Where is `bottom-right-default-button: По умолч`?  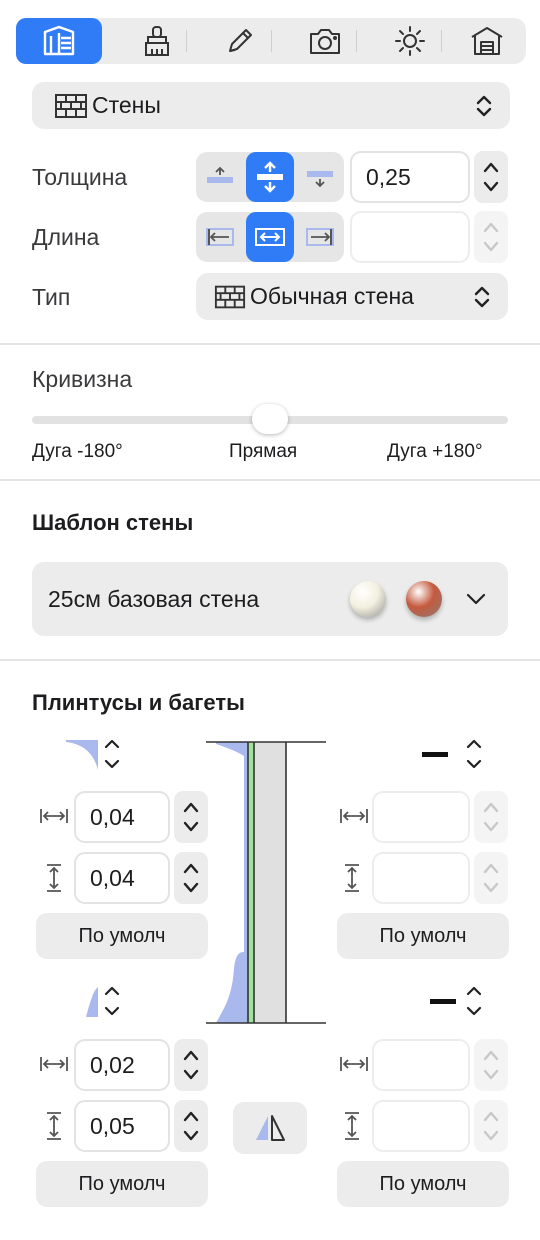
bottom-right-default-button: По умолч is located at coordinates (423, 1184).